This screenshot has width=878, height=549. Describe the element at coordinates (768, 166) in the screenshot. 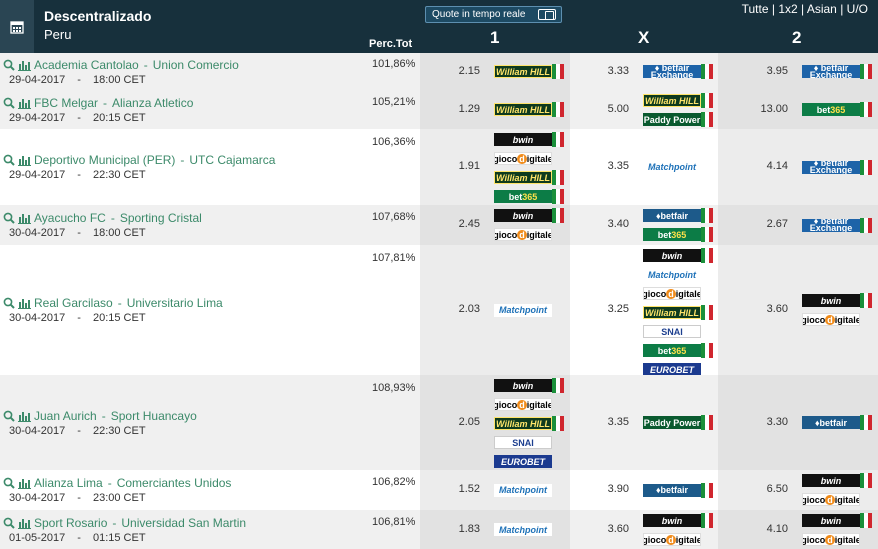

I see `odd-away: 4.14` at that location.